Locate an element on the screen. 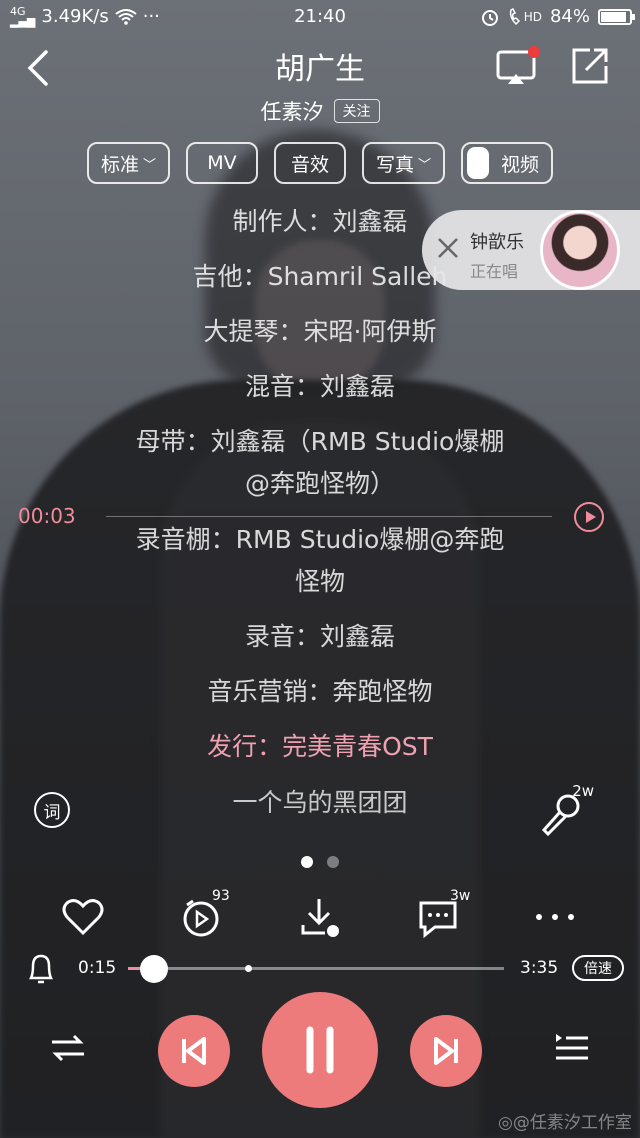 The image size is (640, 1138). video-label: 视频 is located at coordinates (520, 164).